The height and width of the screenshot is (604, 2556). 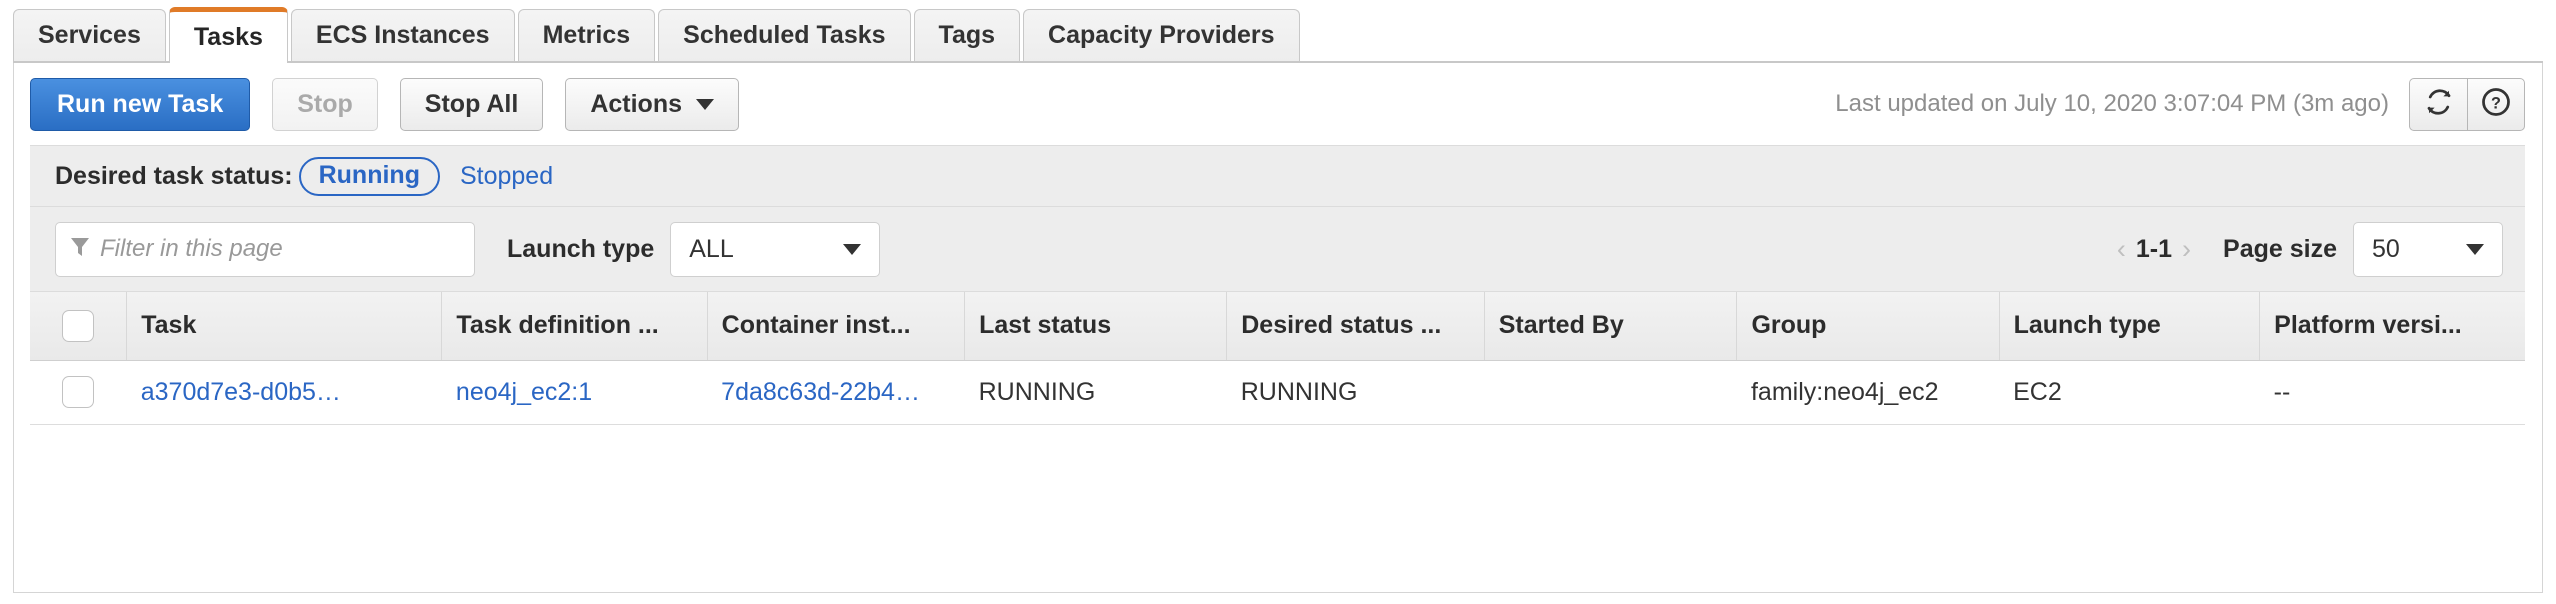 I want to click on tab-scheduled-tasks: Scheduled Tasks, so click(x=784, y=35).